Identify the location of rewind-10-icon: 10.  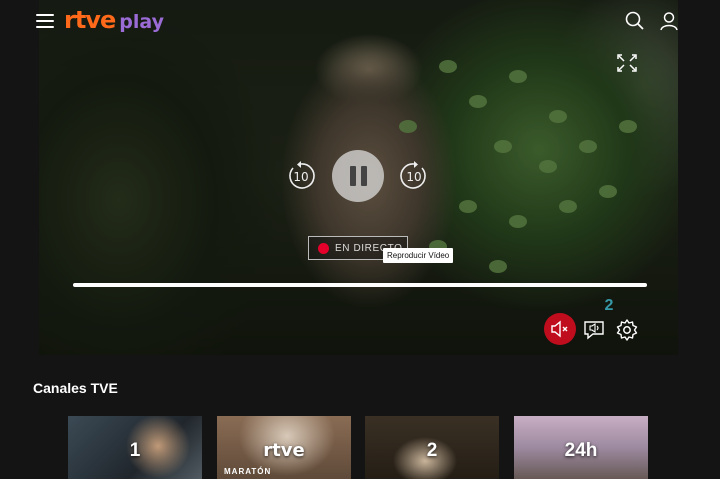
(301, 176).